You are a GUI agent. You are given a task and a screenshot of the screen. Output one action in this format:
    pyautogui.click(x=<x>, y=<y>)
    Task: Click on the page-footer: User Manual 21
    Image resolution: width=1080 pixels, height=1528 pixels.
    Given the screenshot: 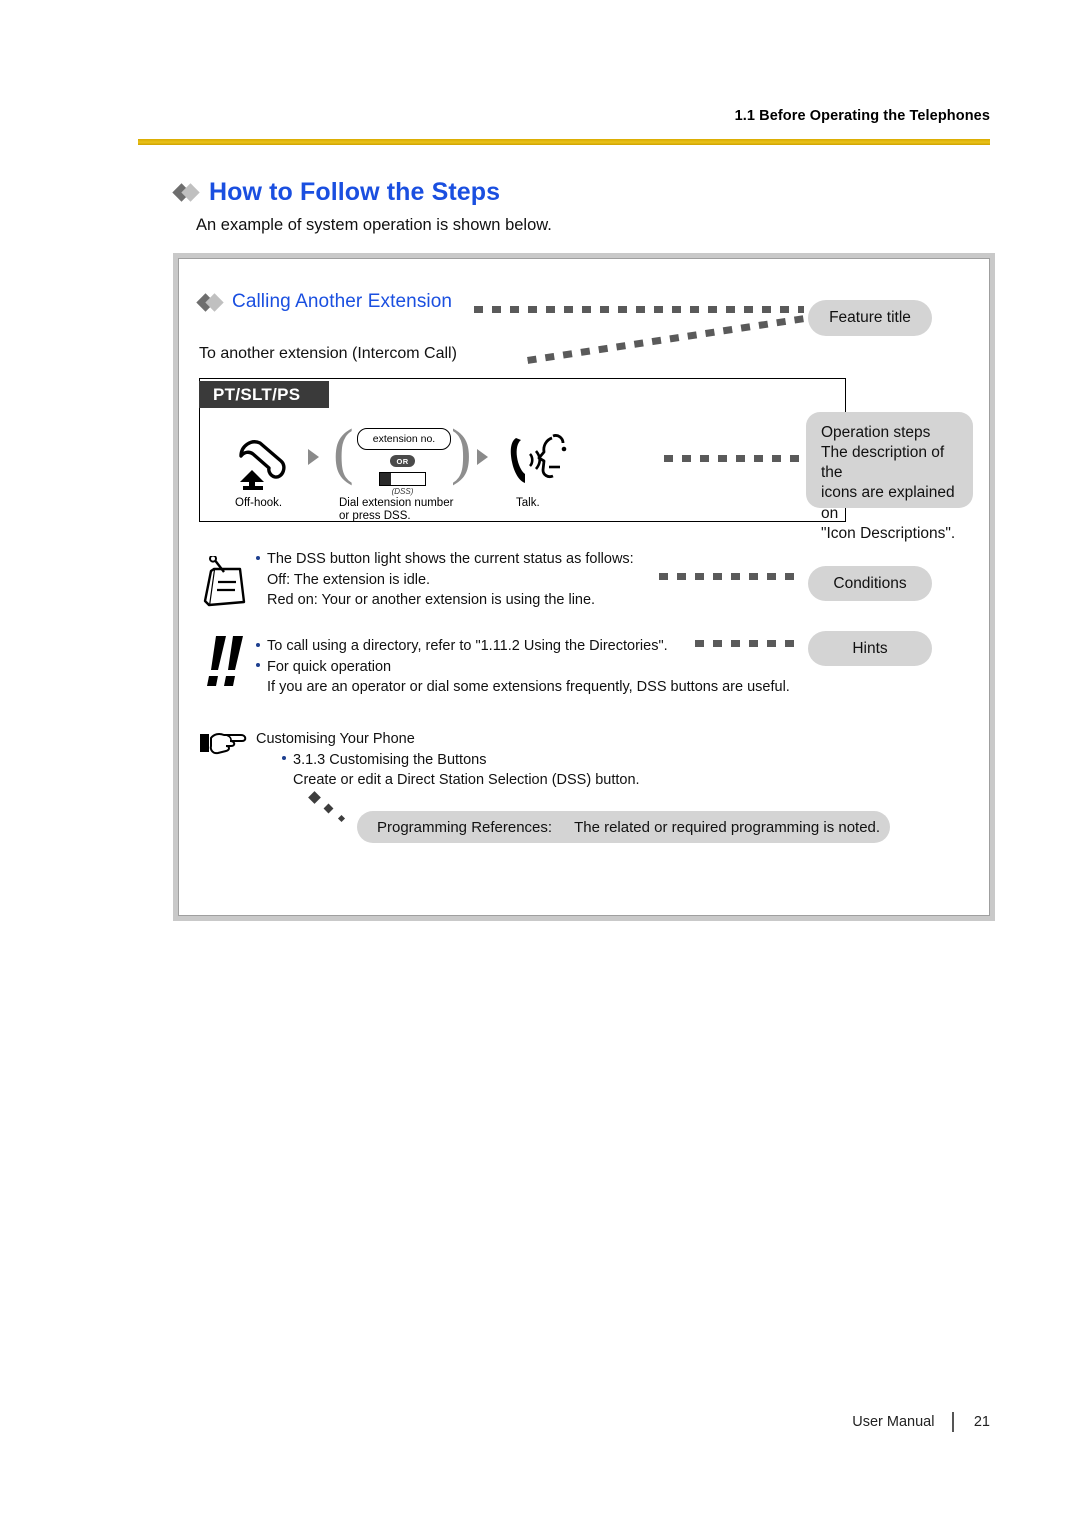 What is the action you would take?
    pyautogui.click(x=921, y=1422)
    